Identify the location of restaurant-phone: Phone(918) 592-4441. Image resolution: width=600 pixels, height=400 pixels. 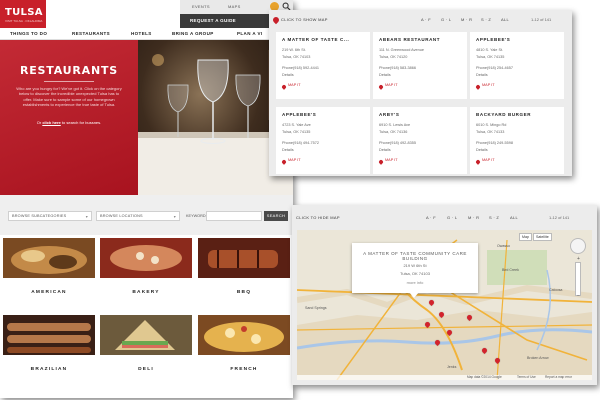
(300, 68).